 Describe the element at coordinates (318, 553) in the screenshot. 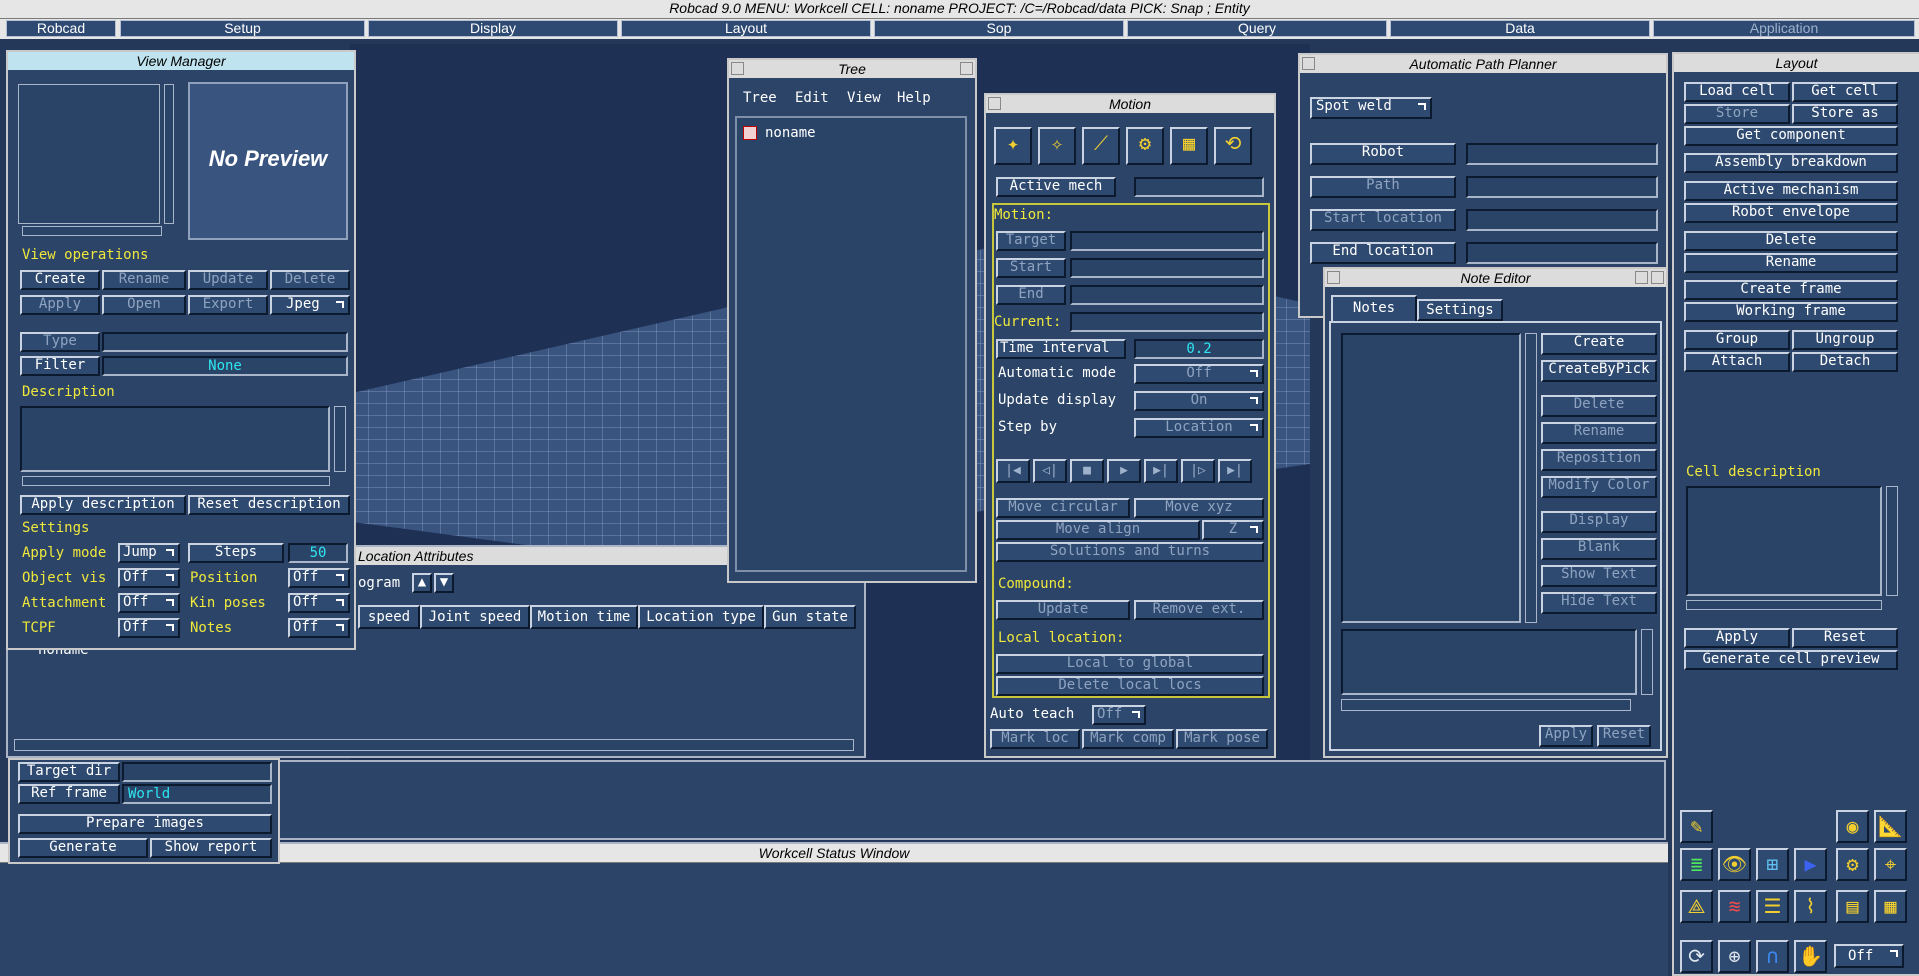

I see `steps-field: 50` at that location.